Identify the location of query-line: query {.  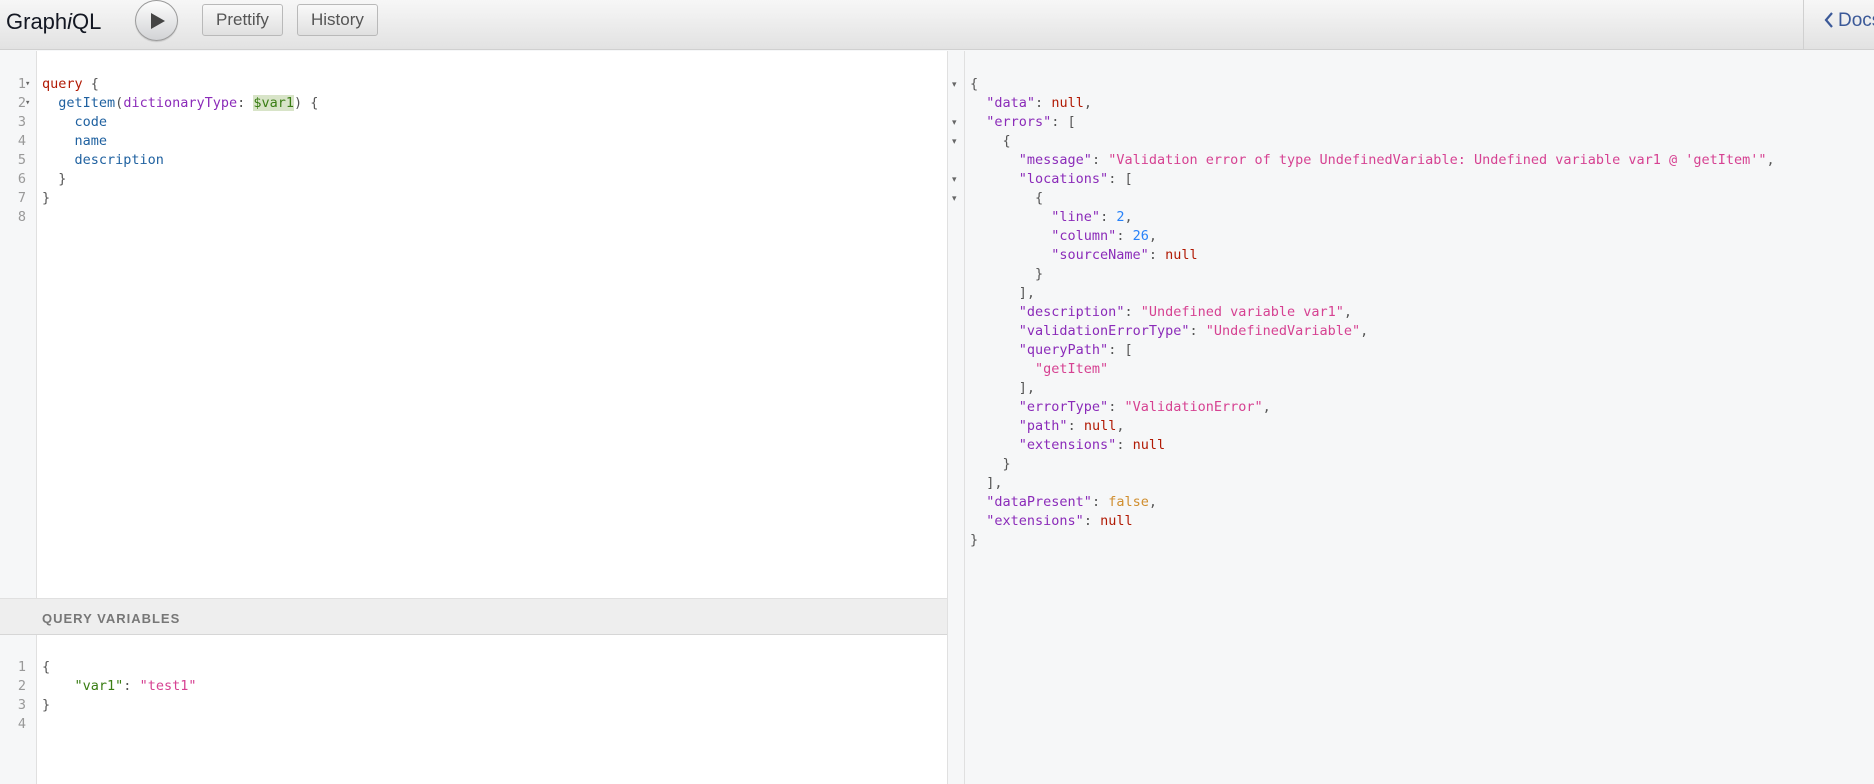
(70, 84).